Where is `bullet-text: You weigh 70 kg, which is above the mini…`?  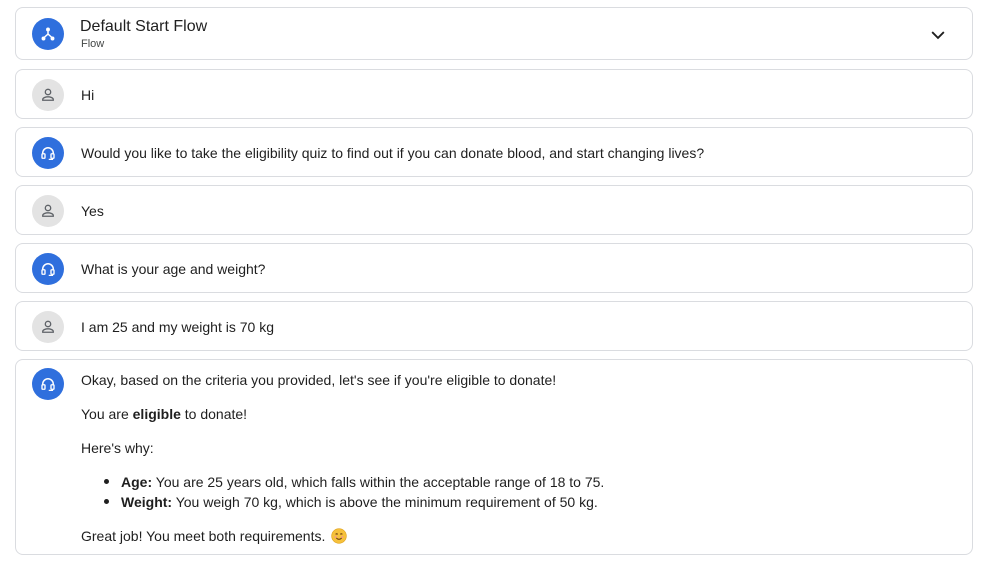 bullet-text: You weigh 70 kg, which is above the mini… is located at coordinates (385, 502).